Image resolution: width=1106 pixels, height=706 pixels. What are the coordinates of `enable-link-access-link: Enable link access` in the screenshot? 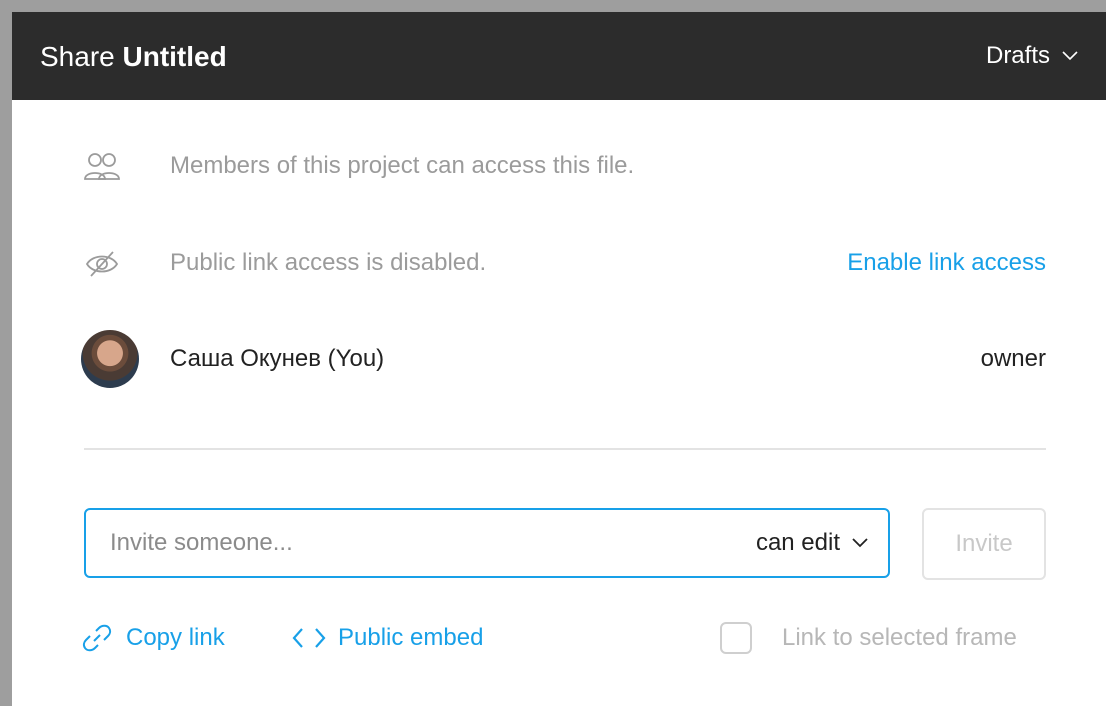 It's located at (946, 263).